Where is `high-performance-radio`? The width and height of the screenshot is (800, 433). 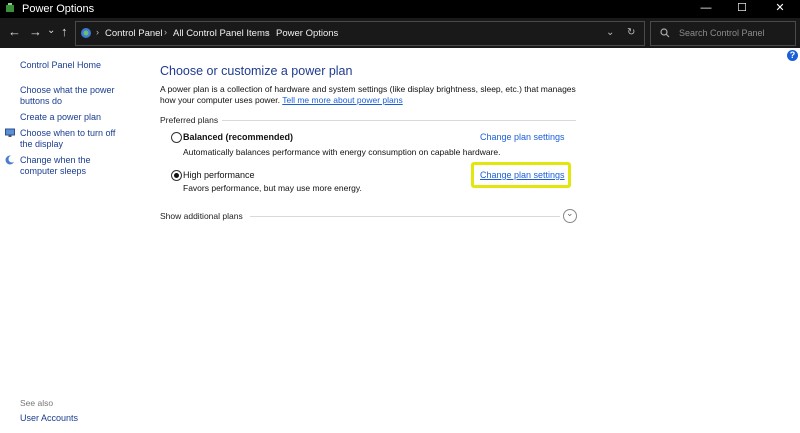 high-performance-radio is located at coordinates (176, 175).